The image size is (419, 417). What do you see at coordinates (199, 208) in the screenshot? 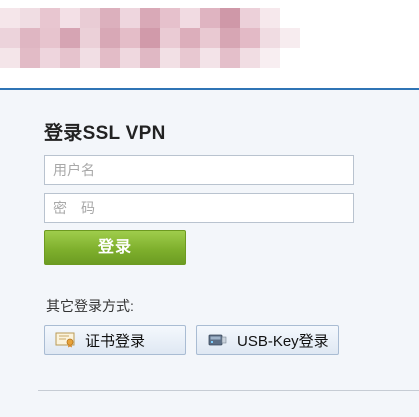
I see `password-input` at bounding box center [199, 208].